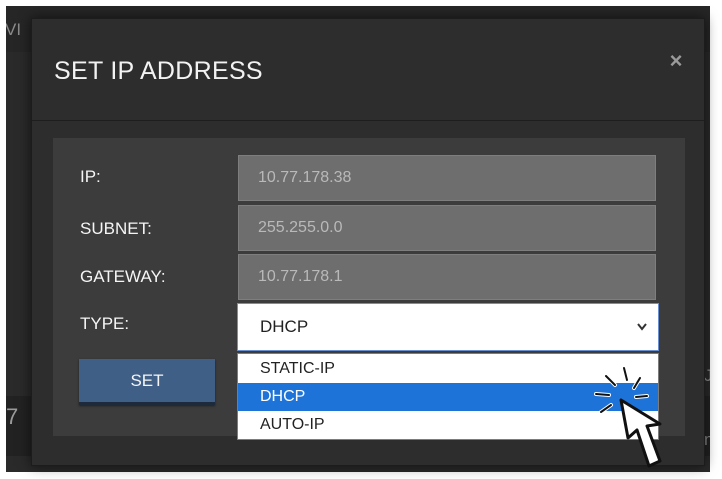 The width and height of the screenshot is (722, 479). I want to click on type-label: TYPE:, so click(105, 323).